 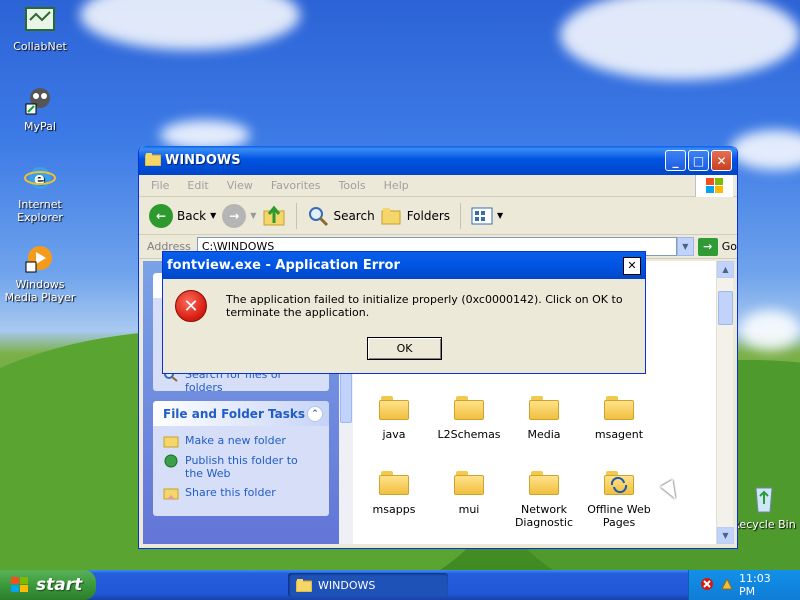 I want to click on menu-file: File, so click(x=160, y=185).